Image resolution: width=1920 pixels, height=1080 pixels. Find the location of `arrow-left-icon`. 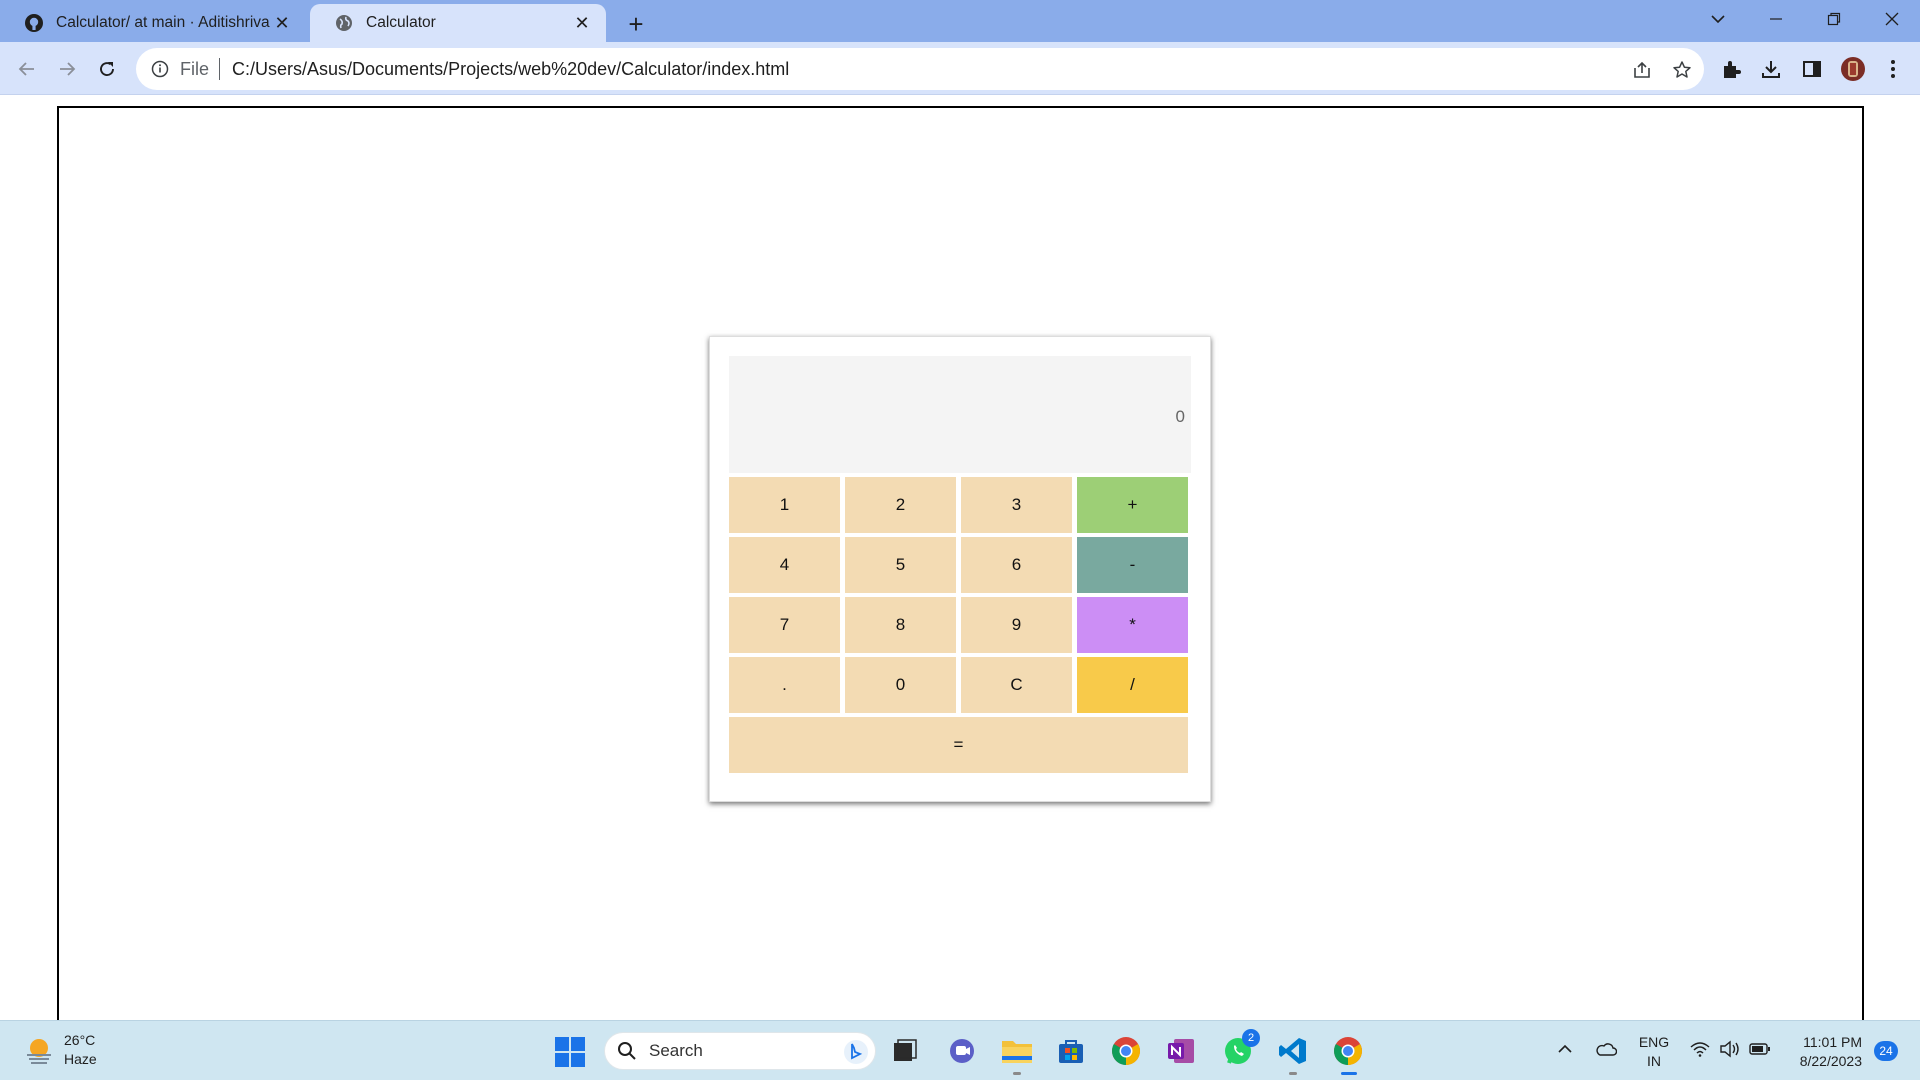

arrow-left-icon is located at coordinates (26, 69).